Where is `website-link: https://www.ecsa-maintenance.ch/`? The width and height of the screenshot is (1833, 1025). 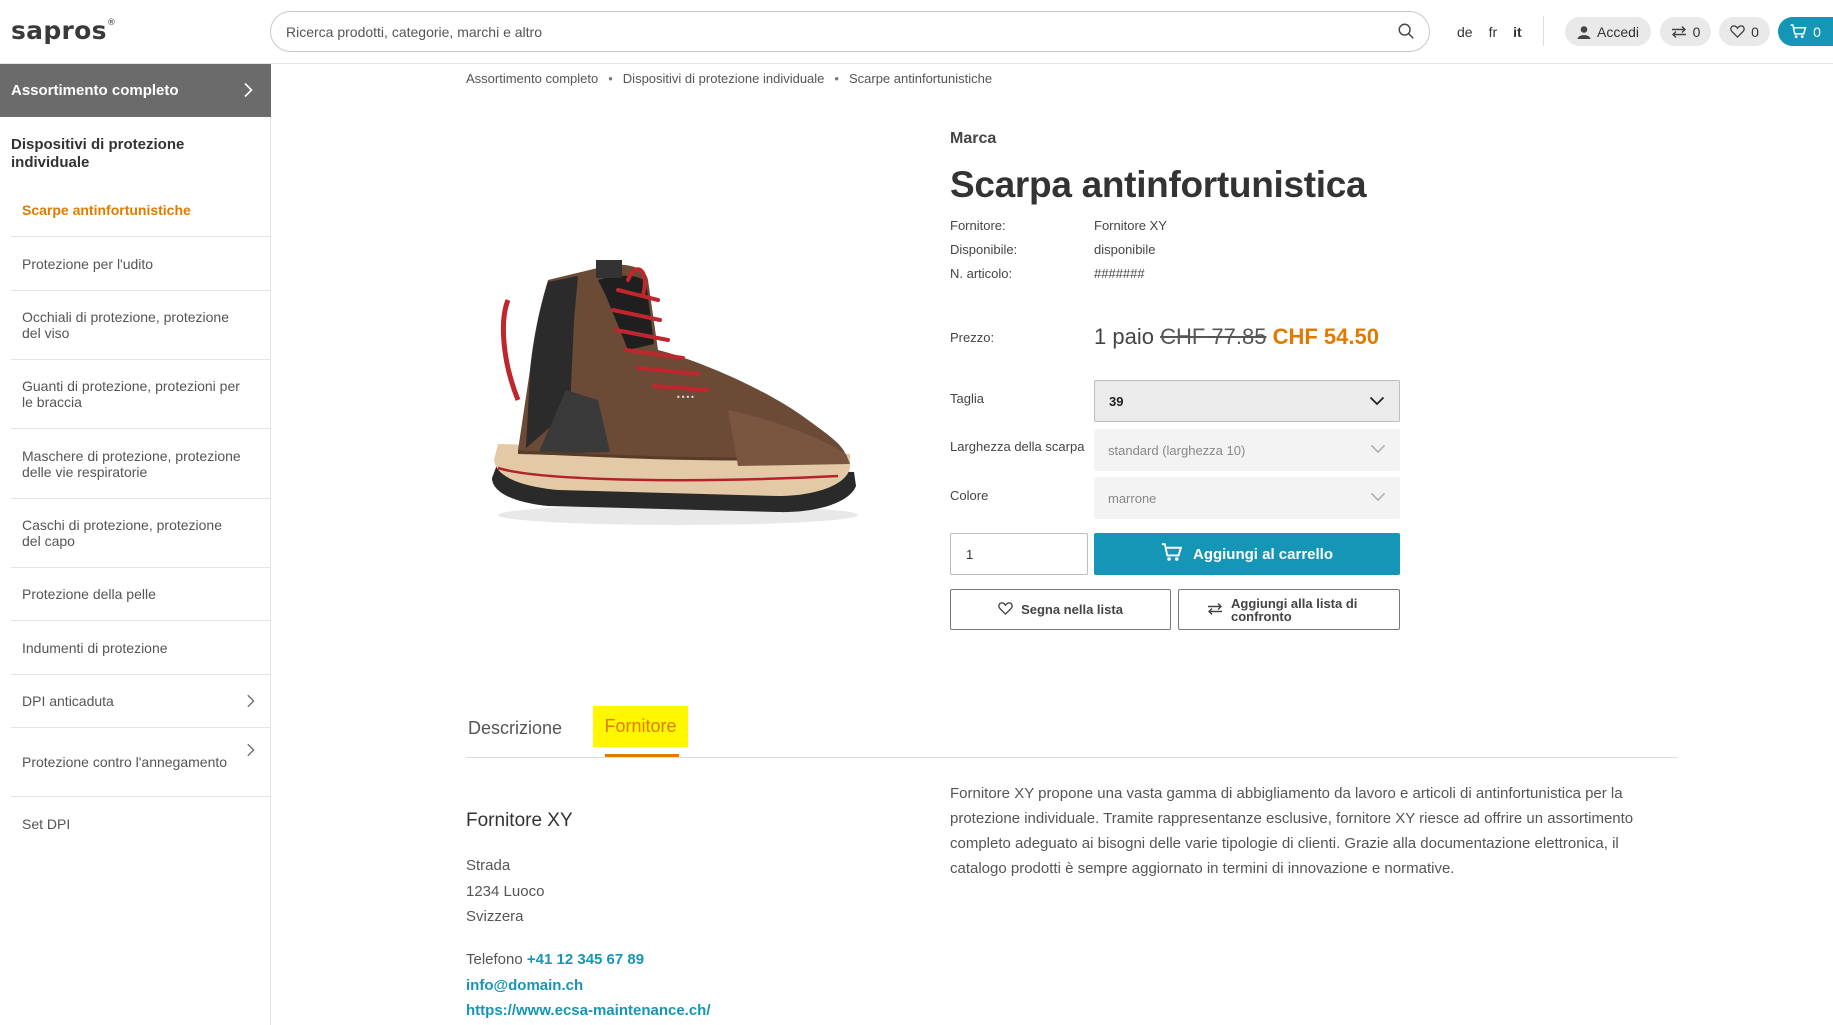 website-link: https://www.ecsa-maintenance.ch/ is located at coordinates (588, 1010).